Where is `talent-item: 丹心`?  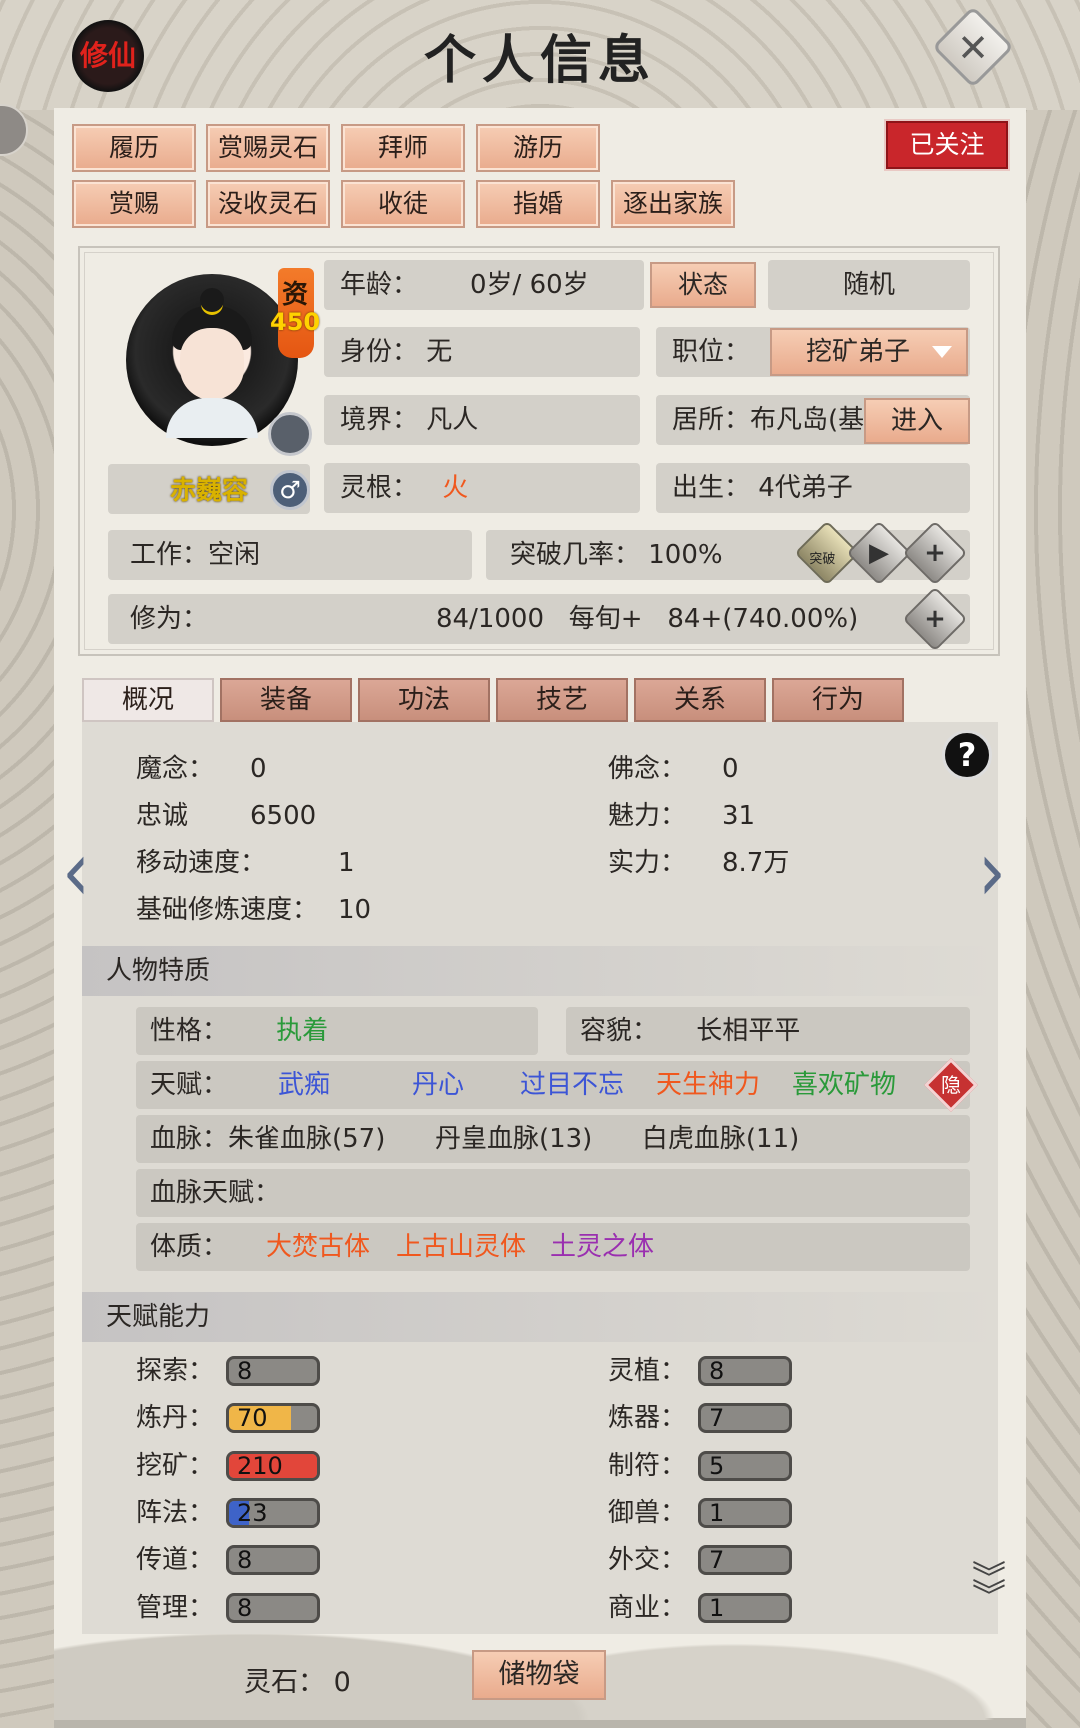
talent-item: 丹心 is located at coordinates (438, 1085).